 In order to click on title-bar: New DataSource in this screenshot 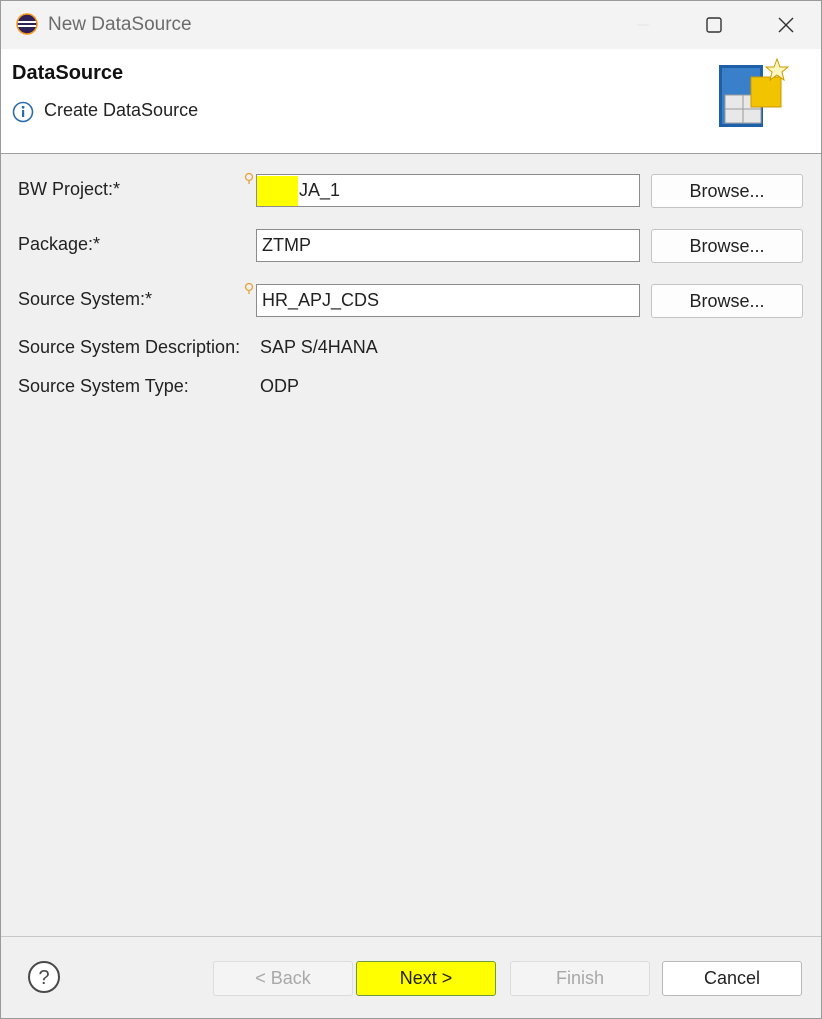, I will do `click(411, 25)`.